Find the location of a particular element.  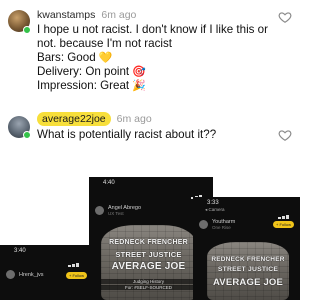

comment-username: kwanstamps is located at coordinates (66, 15).